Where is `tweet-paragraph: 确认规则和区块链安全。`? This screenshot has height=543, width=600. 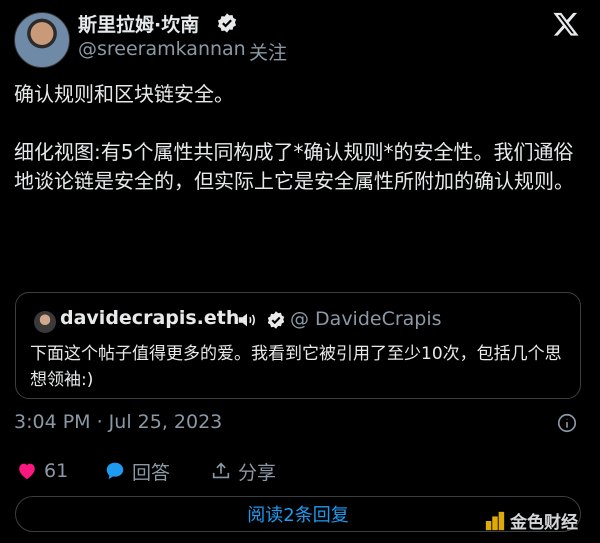 tweet-paragraph: 确认规则和区块链安全。 is located at coordinates (124, 94).